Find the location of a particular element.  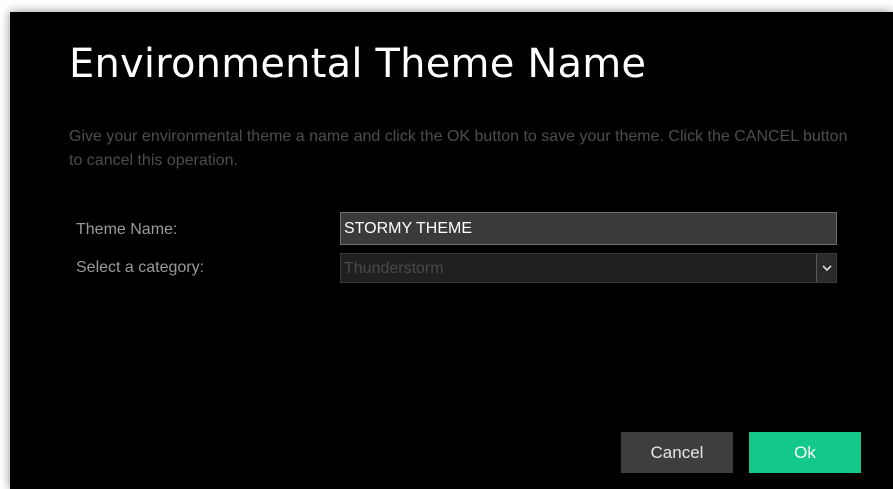

chevron-down-icon is located at coordinates (826, 267).